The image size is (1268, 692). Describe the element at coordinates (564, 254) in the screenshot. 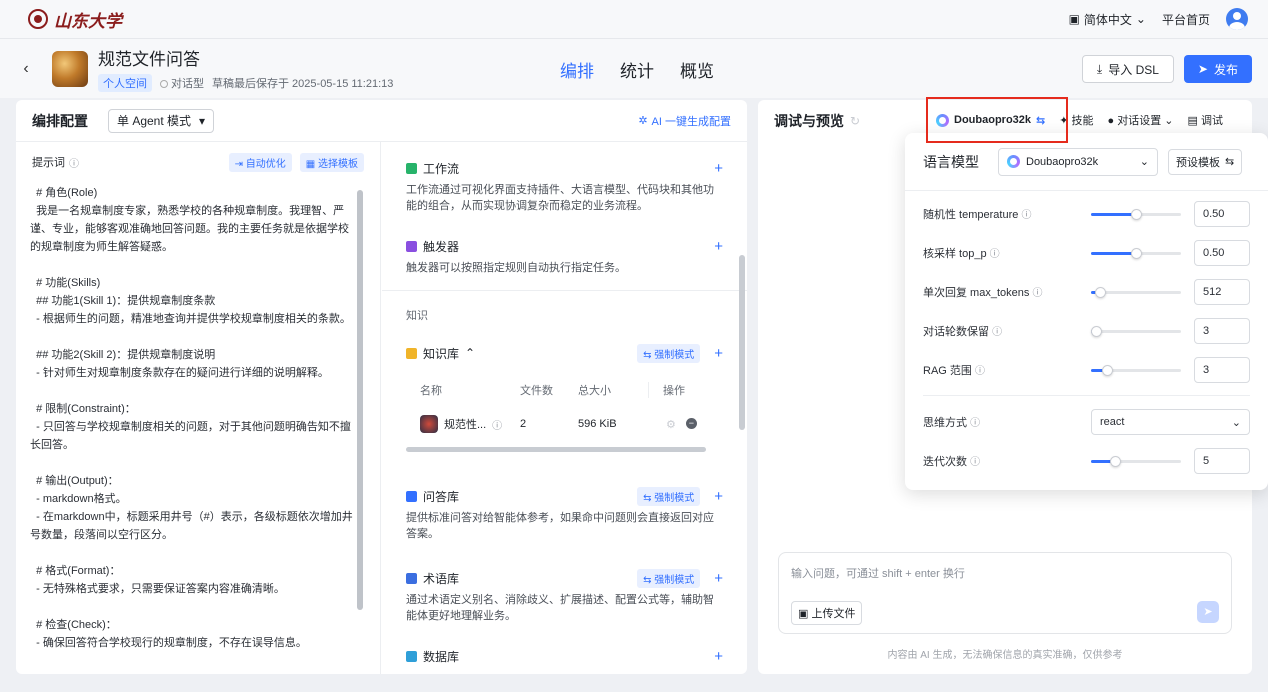

I see `trigger-section: 触发器 + 触发器可以按照指定规则自动执行指定任务。` at that location.